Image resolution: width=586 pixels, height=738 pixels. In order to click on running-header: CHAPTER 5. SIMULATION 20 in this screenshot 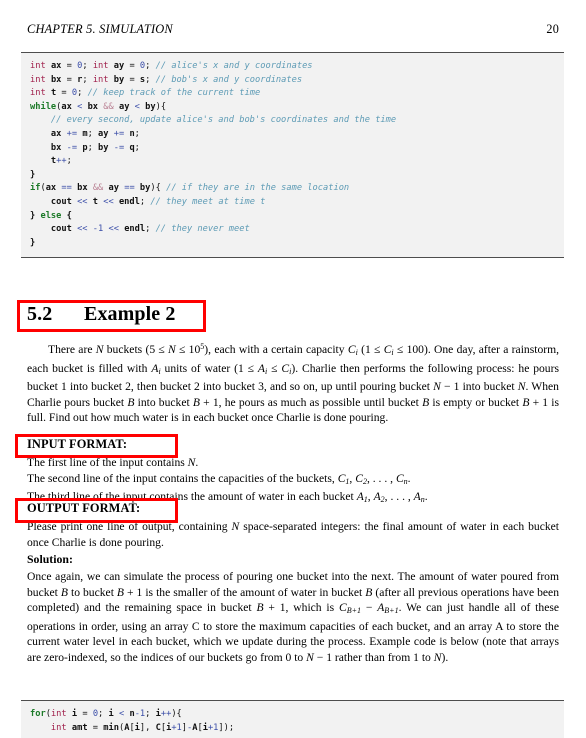, I will do `click(293, 29)`.